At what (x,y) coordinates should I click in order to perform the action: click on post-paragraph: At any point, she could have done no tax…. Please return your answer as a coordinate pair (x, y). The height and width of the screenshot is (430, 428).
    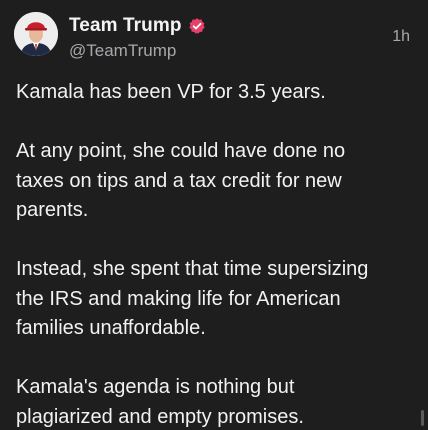
    Looking at the image, I should click on (181, 180).